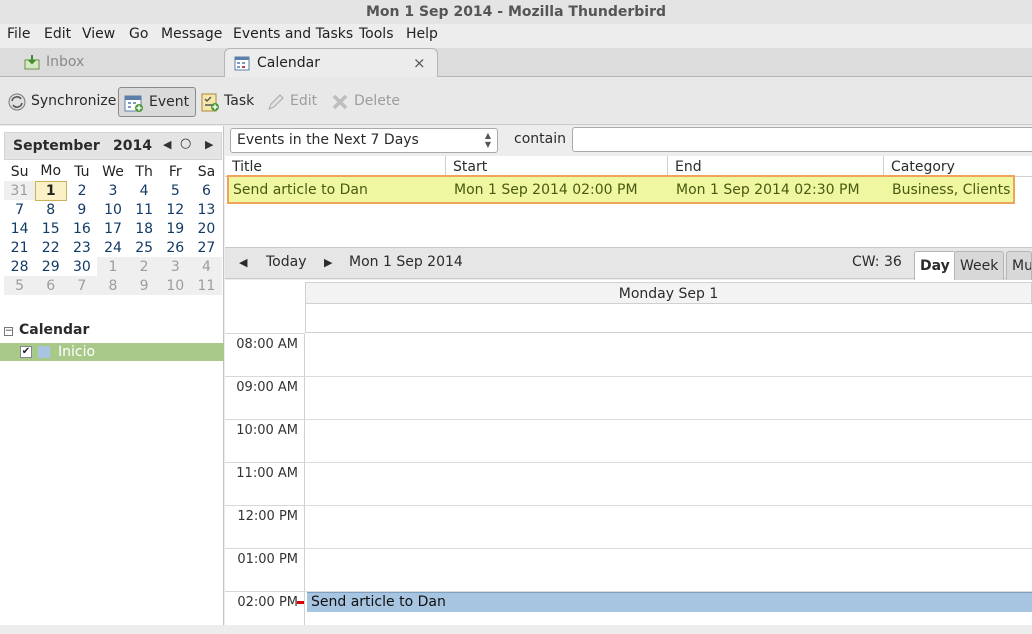 The width and height of the screenshot is (1032, 634). I want to click on tab-calendar: Calendar ×, so click(331, 63).